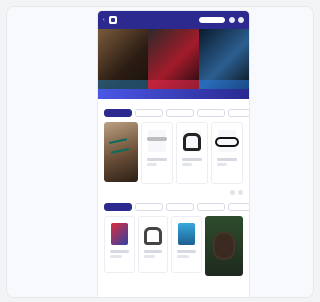 This screenshot has width=320, height=302. Describe the element at coordinates (192, 159) in the screenshot. I see `product-title-line-1b` at that location.